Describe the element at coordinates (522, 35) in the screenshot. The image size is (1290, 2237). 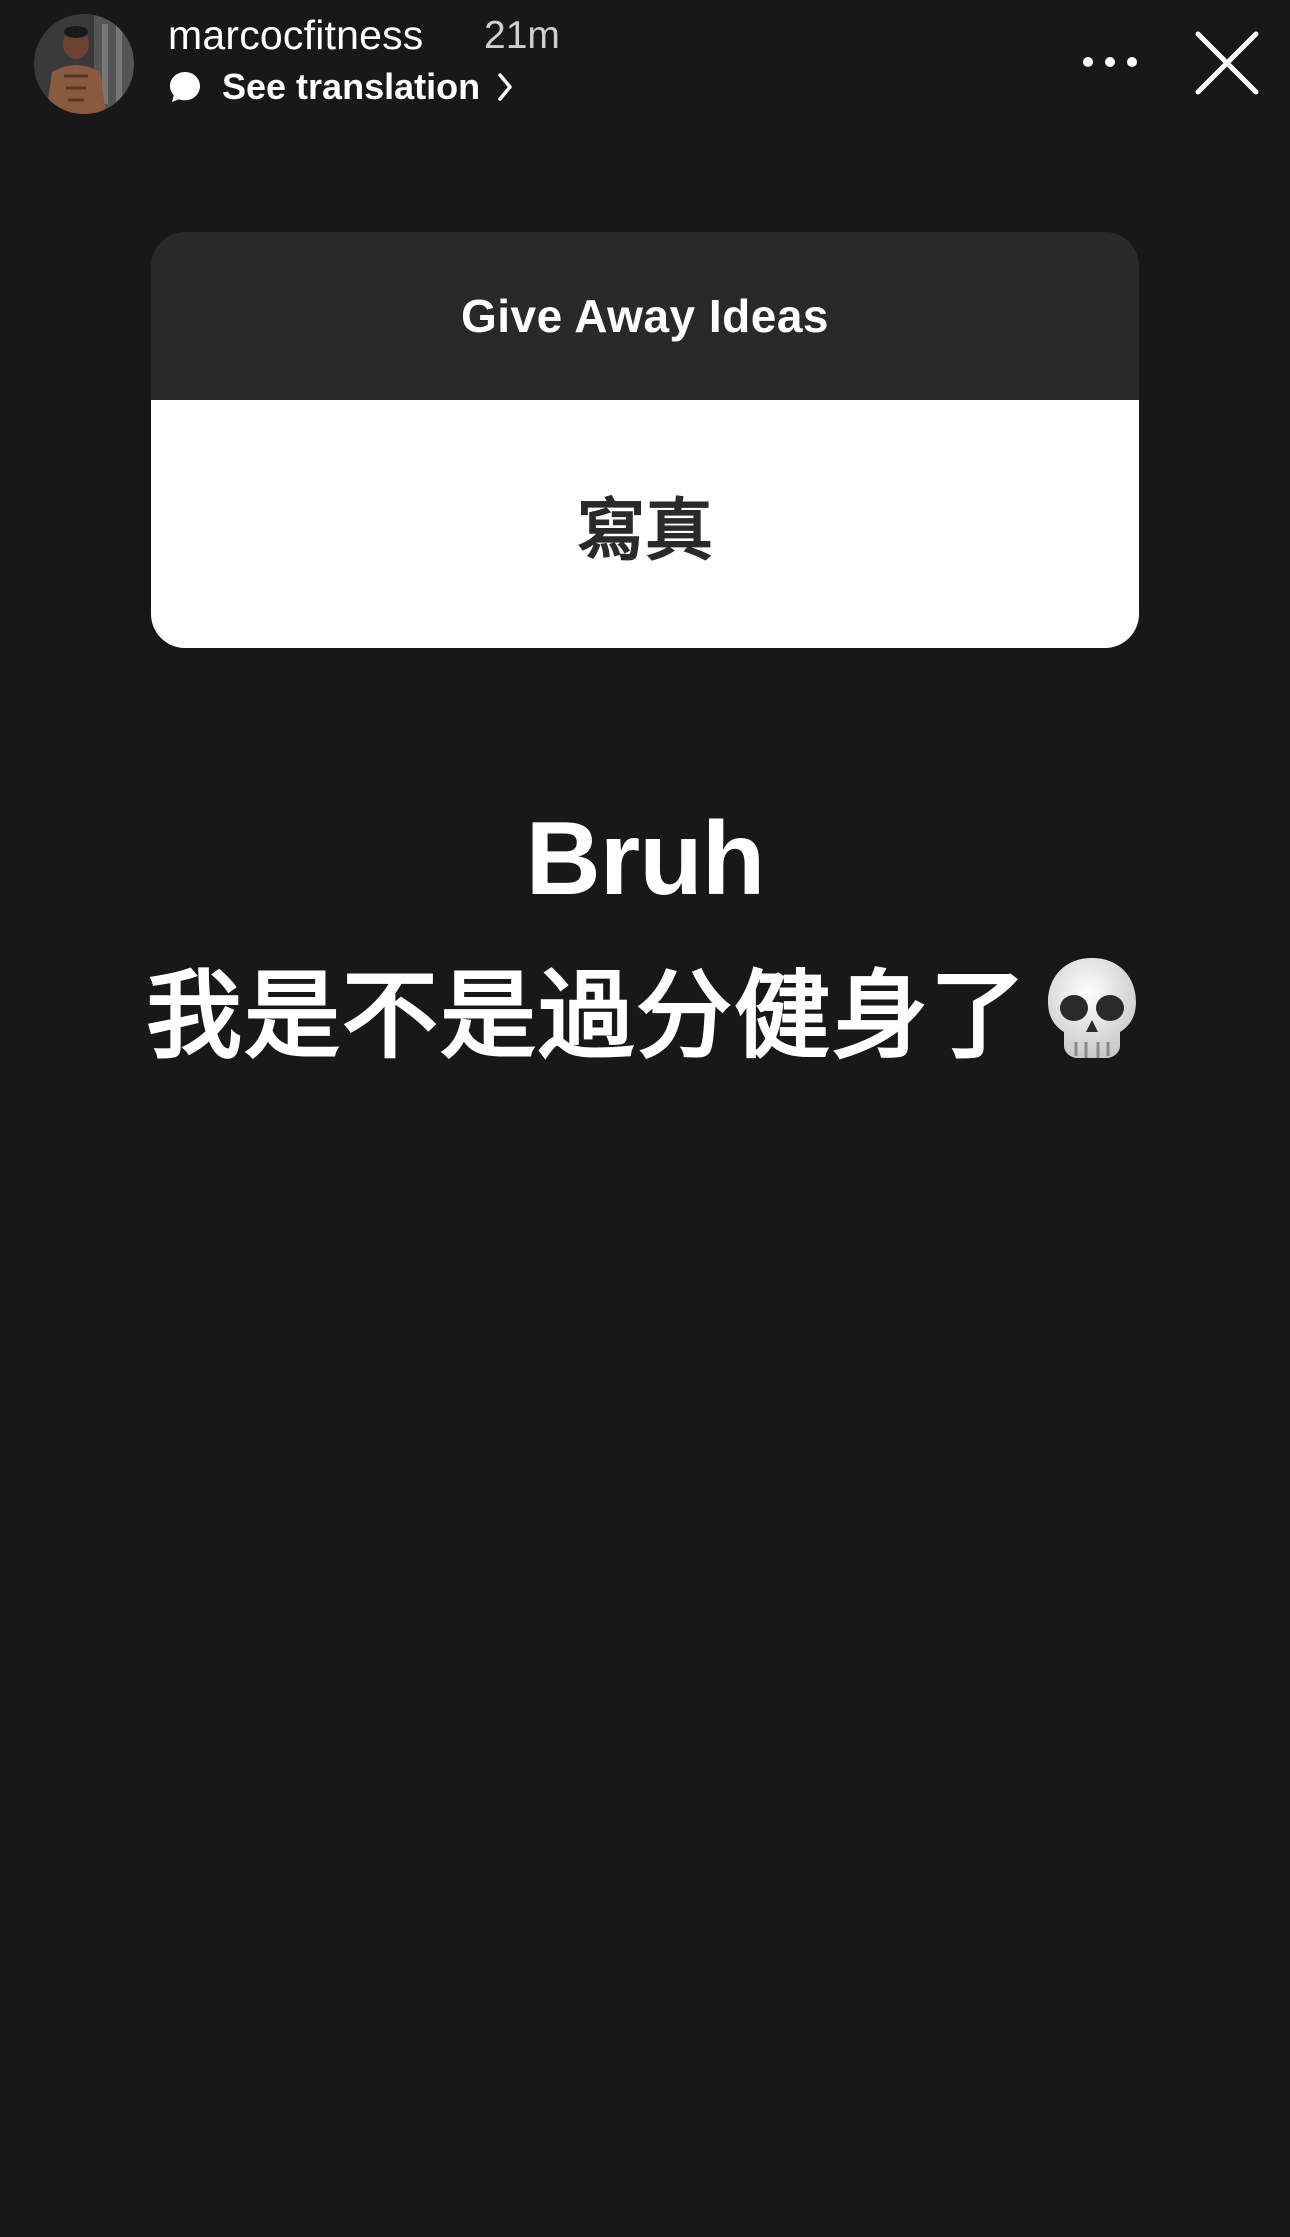
I see `timestamp: 21m` at that location.